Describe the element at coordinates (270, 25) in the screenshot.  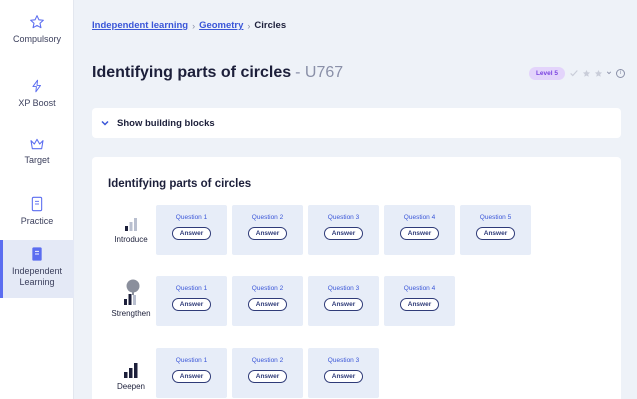
I see `breadcrumb-current: Circles` at that location.